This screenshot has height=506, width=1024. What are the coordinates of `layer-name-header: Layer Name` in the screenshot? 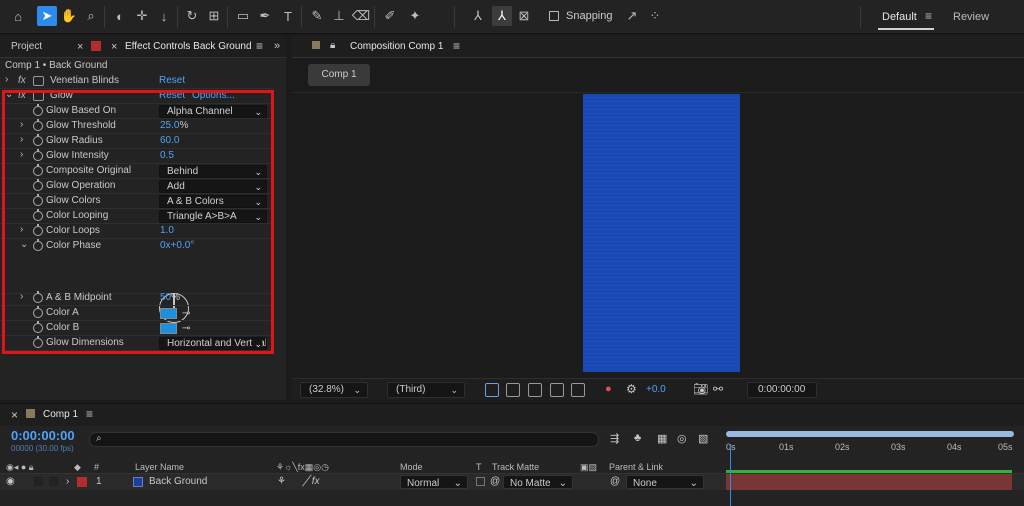 It's located at (159, 467).